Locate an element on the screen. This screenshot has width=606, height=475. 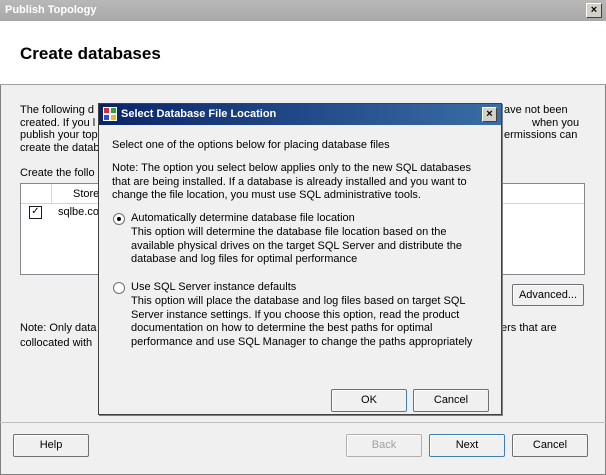
desc-line: ave not been is located at coordinates (536, 110).